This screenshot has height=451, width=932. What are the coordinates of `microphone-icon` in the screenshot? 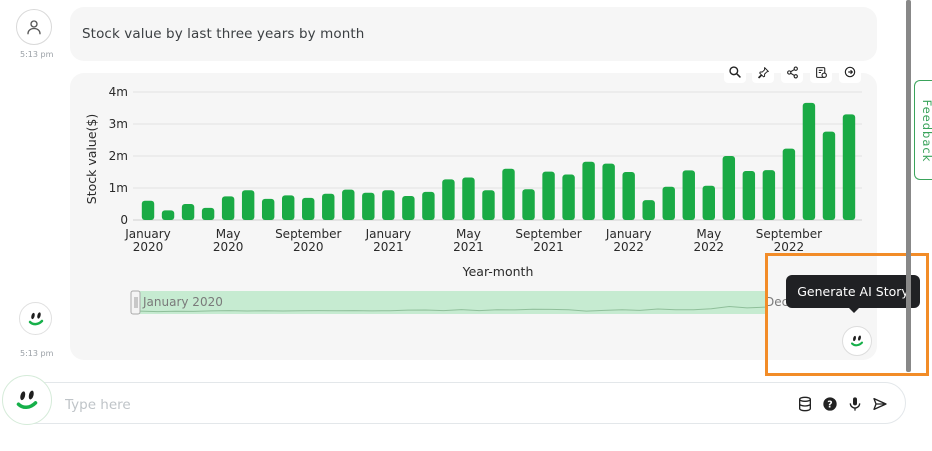 It's located at (855, 404).